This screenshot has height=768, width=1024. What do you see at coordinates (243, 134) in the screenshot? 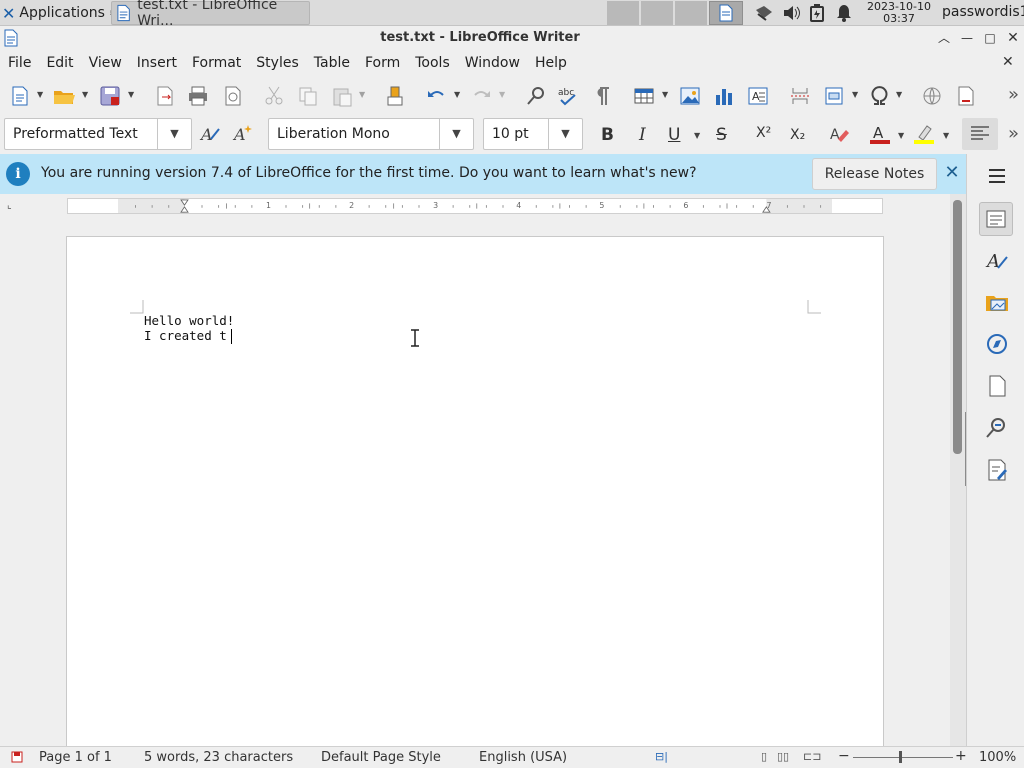
I see `new-style-icon: A` at bounding box center [243, 134].